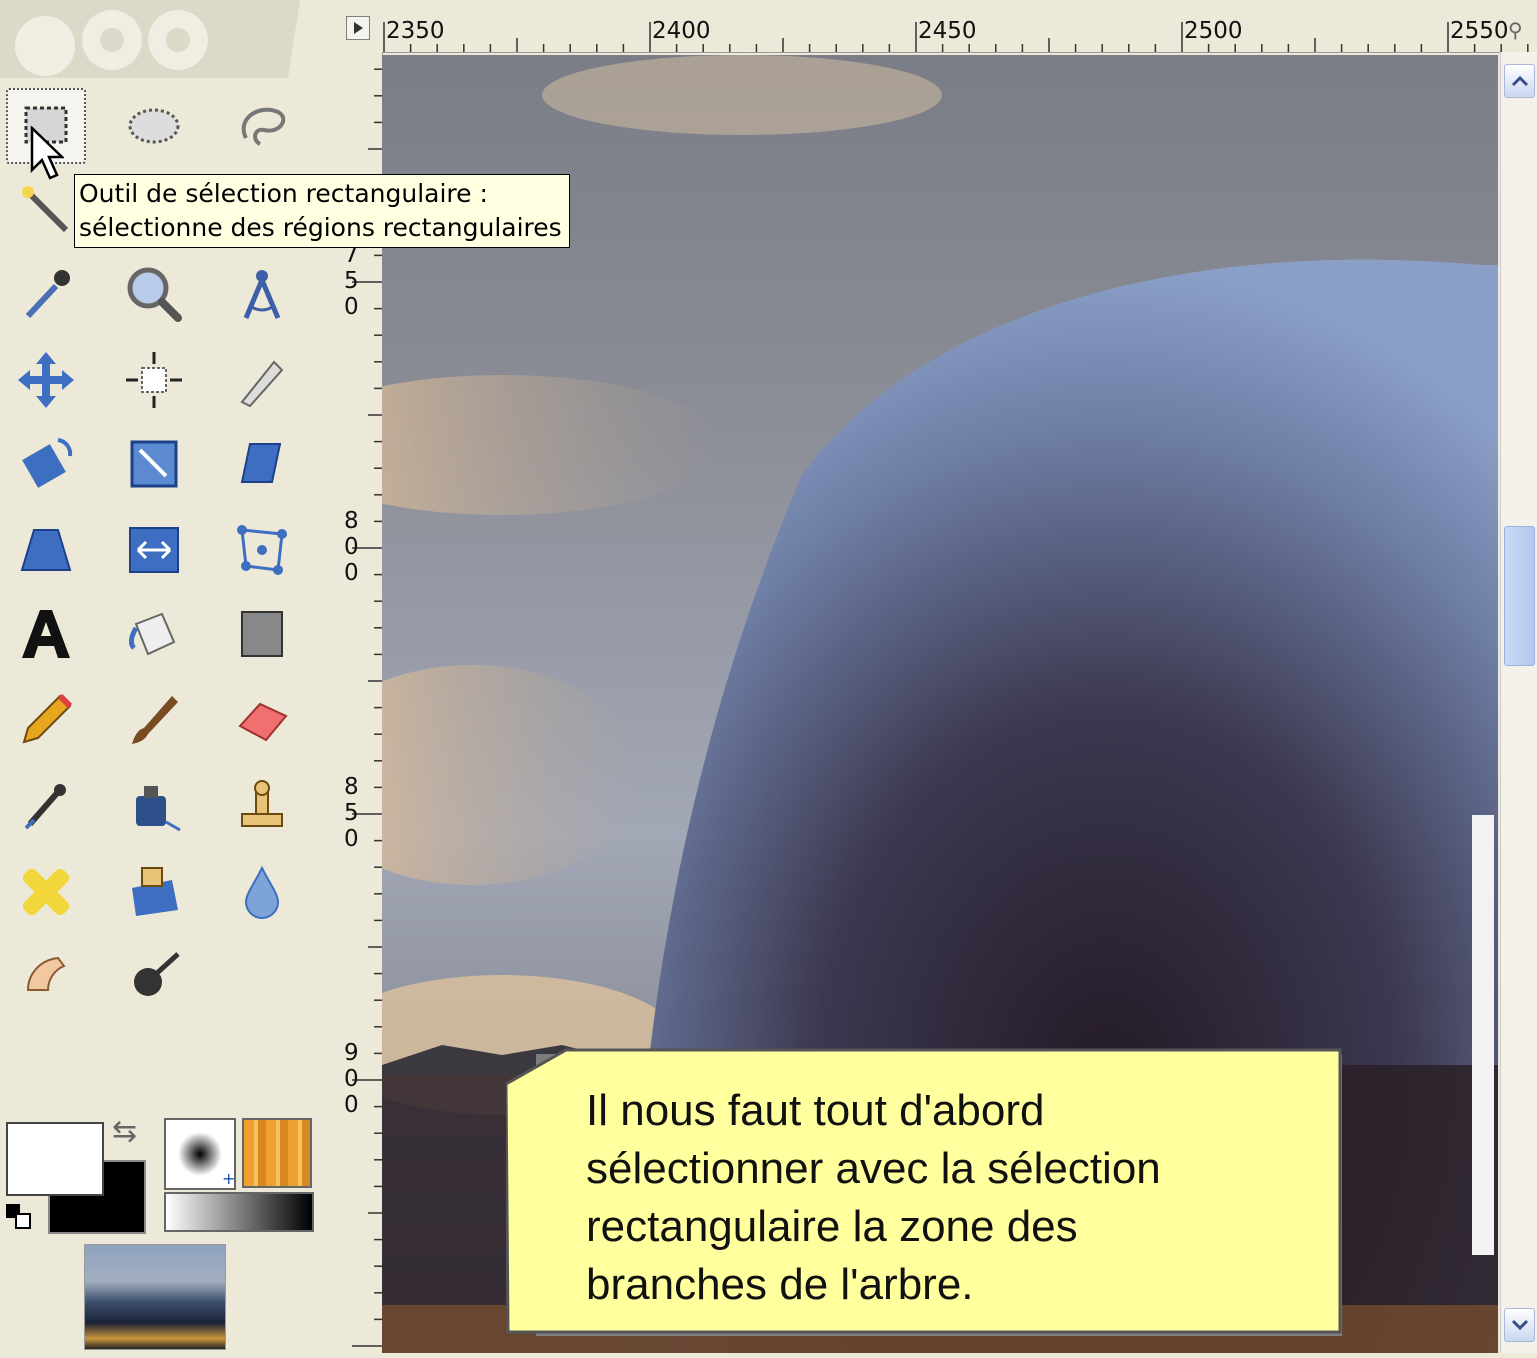 This screenshot has height=1358, width=1537. I want to click on callout-line-4: branches de l'arbre., so click(780, 1284).